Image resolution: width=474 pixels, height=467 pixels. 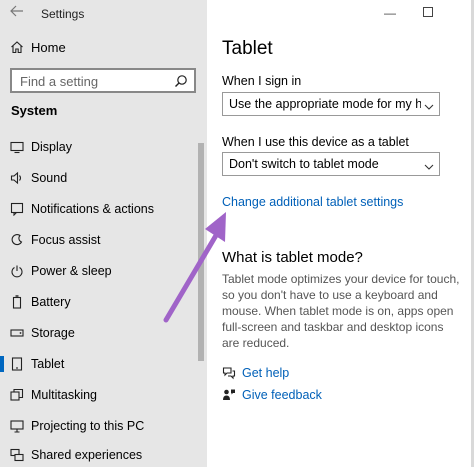 I want to click on sidebar-item-multitasking: Multitasking, so click(x=100, y=395).